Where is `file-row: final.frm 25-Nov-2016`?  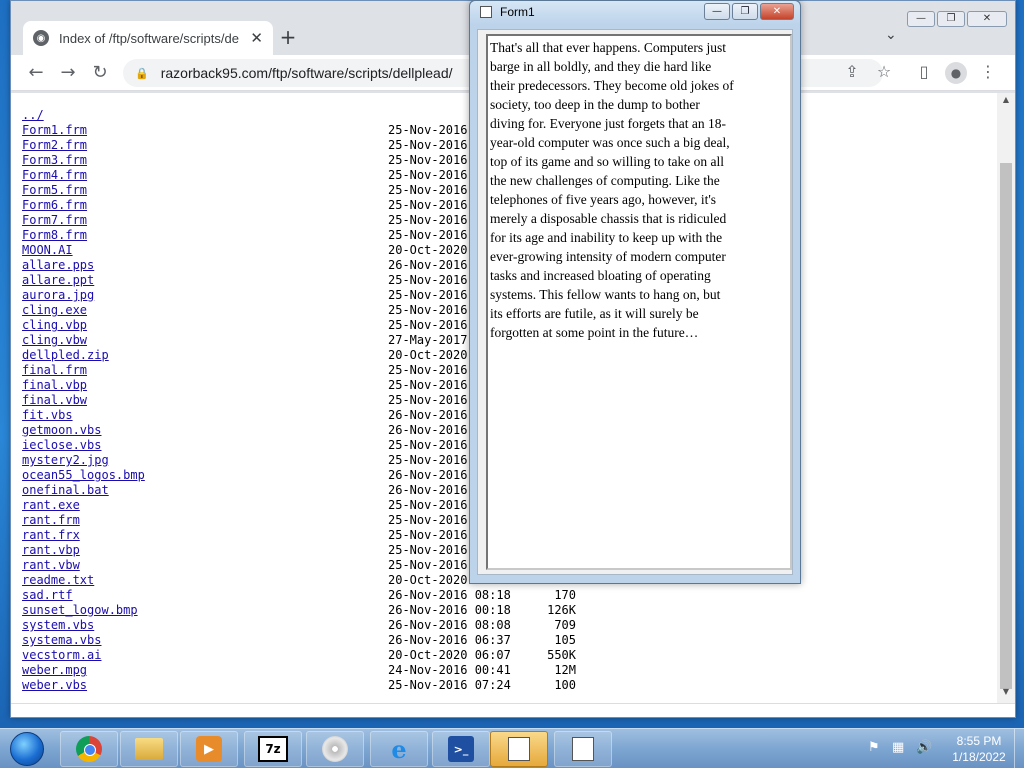 file-row: final.frm 25-Nov-2016 is located at coordinates (244, 370).